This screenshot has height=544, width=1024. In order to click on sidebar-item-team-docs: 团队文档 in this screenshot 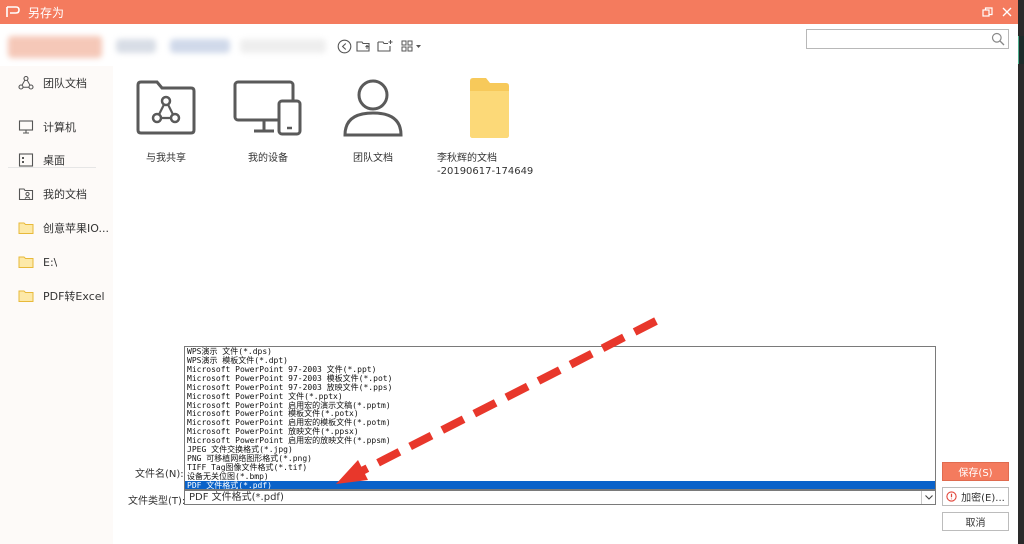, I will do `click(56, 83)`.